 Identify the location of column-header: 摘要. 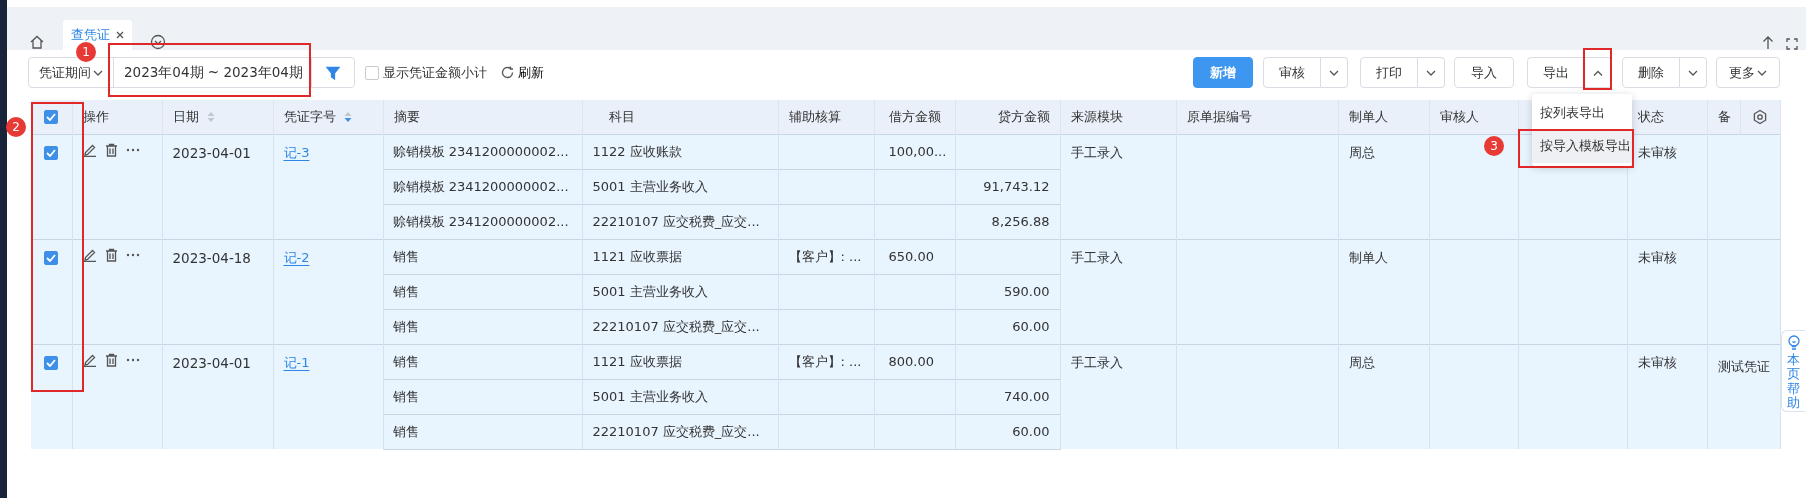
(406, 117).